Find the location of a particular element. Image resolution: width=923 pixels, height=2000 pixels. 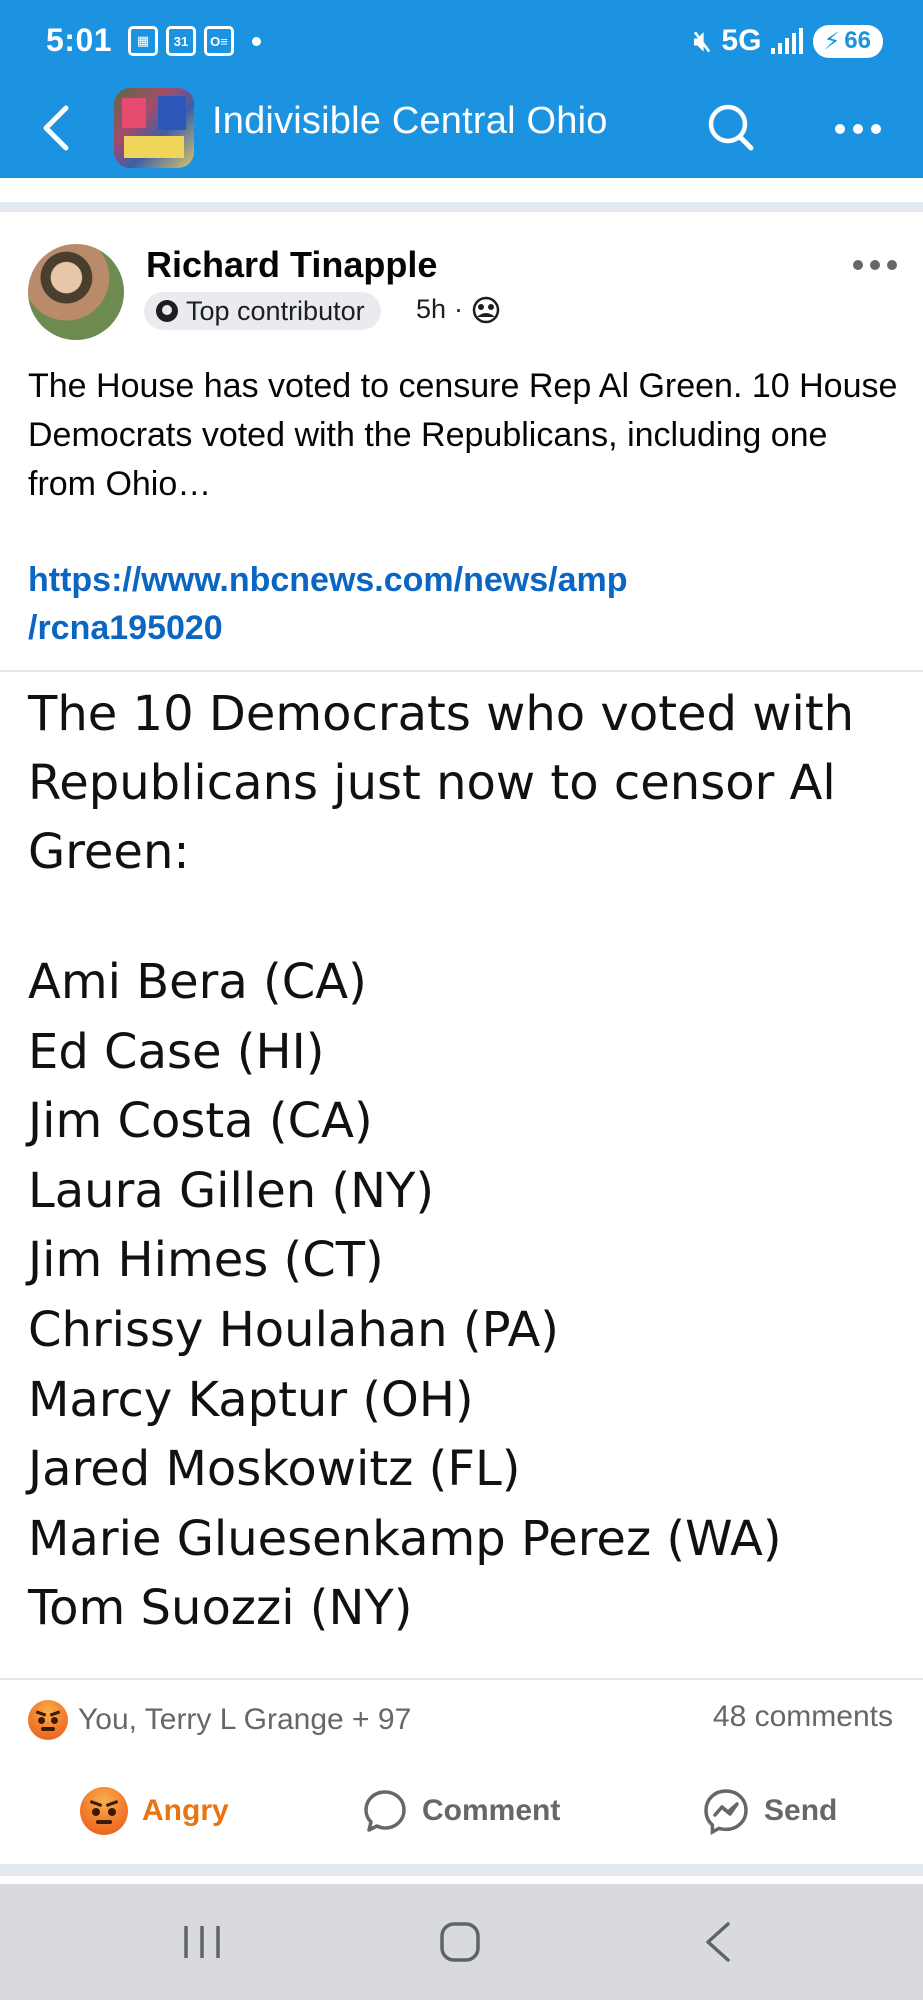

badge-icon is located at coordinates (167, 311).